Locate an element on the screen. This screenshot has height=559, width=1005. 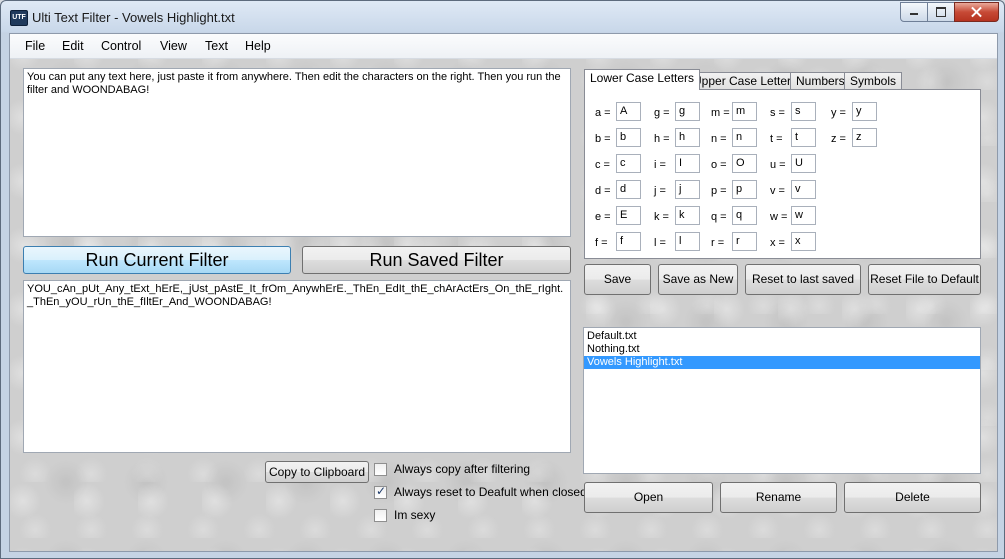
map-label-i: i = is located at coordinates (660, 165).